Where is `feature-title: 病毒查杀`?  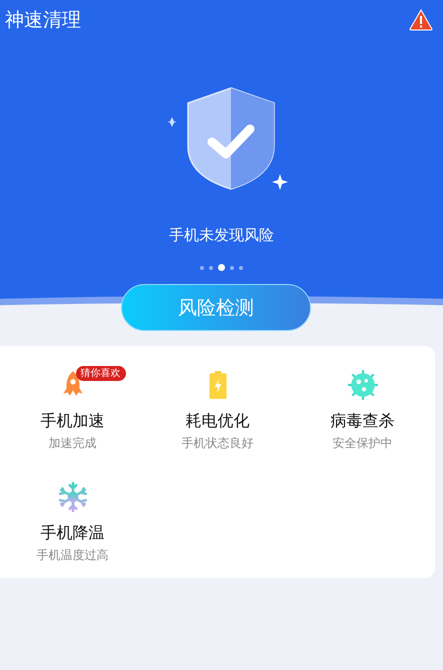 feature-title: 病毒查杀 is located at coordinates (362, 421).